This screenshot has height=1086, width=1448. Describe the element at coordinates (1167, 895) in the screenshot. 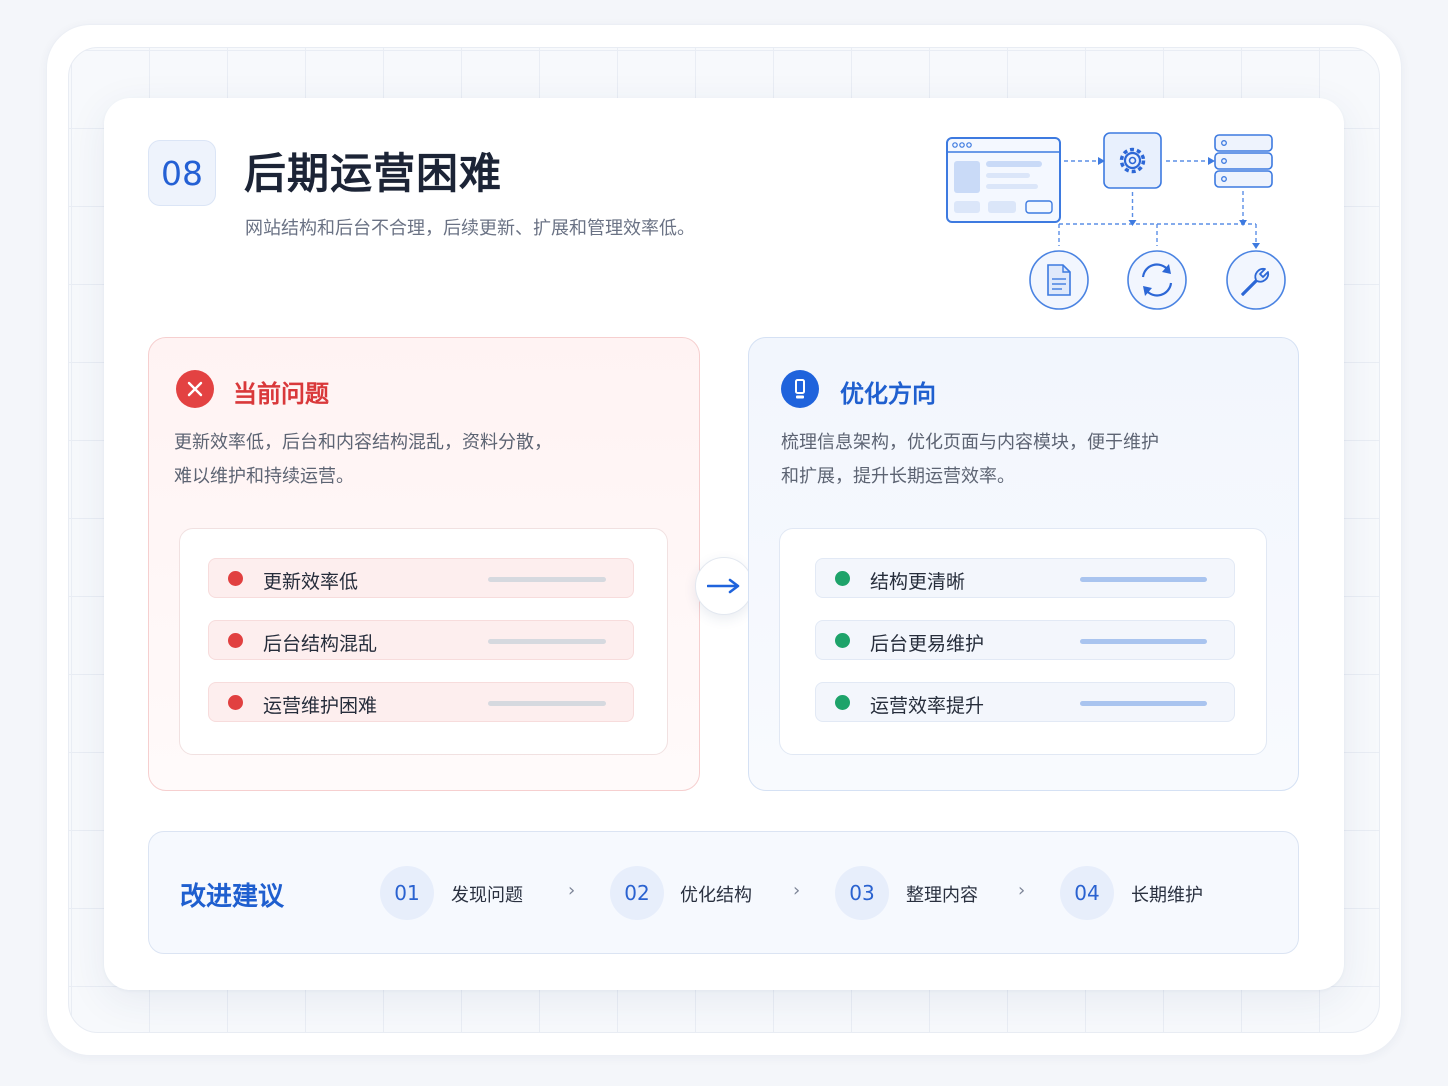

I see `step-label-04: 长期维护` at that location.